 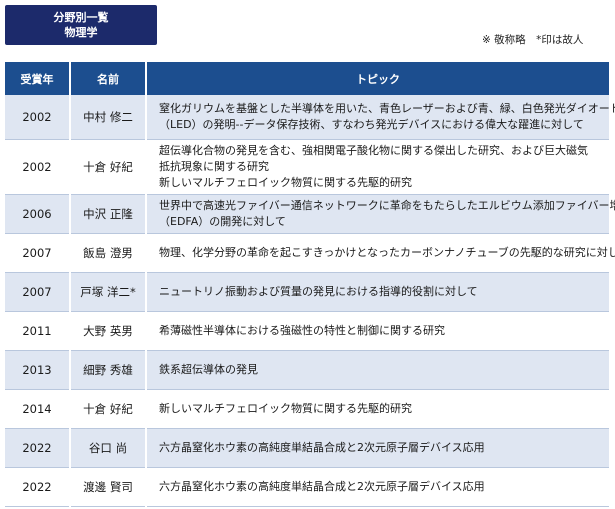 What do you see at coordinates (38, 409) in the screenshot?
I see `cell-year: 2014` at bounding box center [38, 409].